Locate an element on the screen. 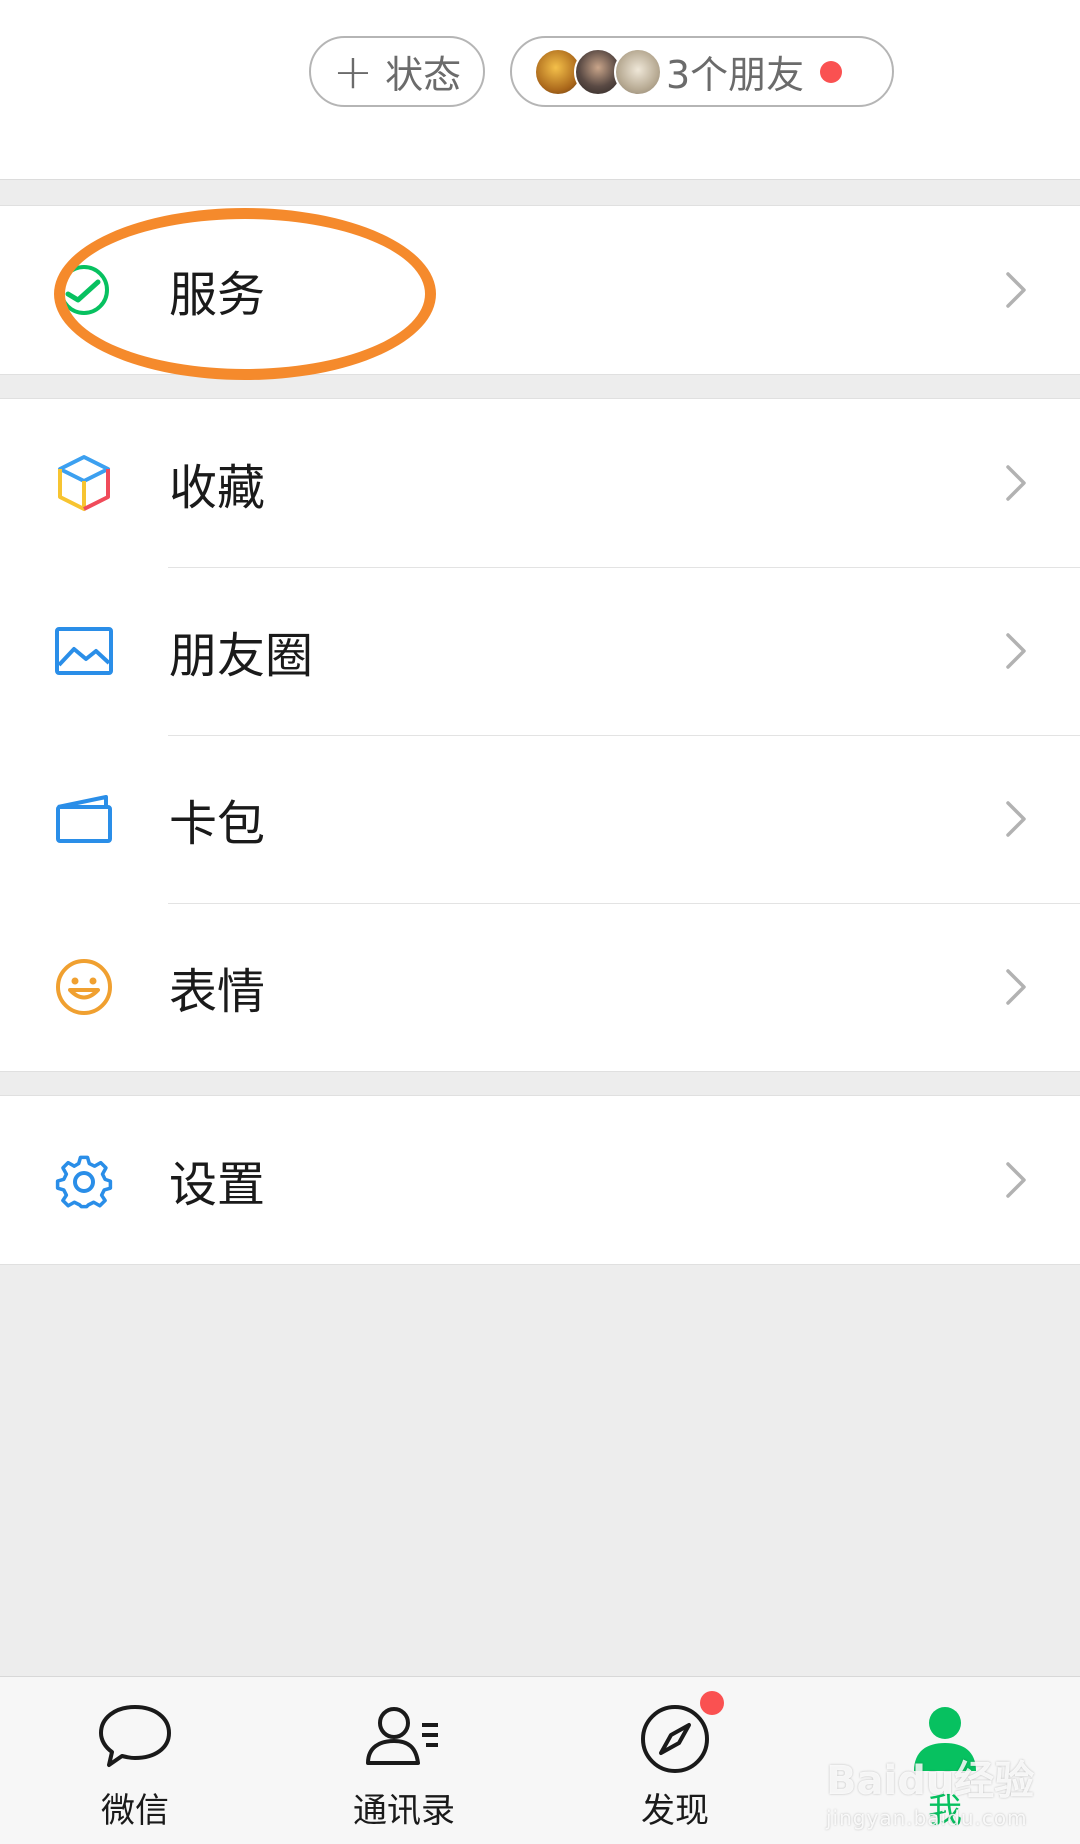 The width and height of the screenshot is (1080, 1844). person-icon is located at coordinates (945, 1739).